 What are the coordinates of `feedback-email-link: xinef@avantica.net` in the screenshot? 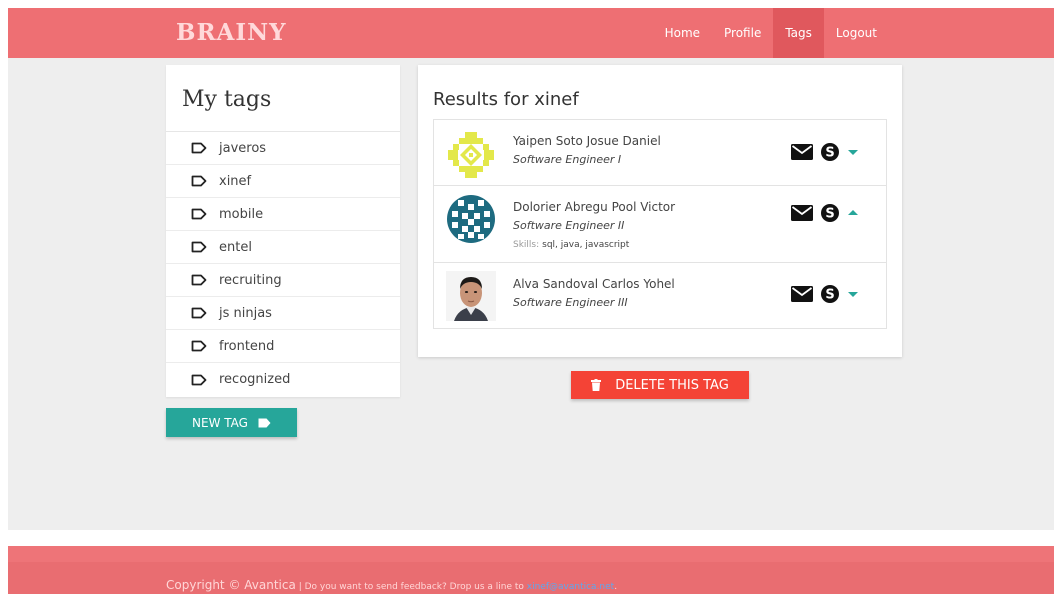 It's located at (570, 587).